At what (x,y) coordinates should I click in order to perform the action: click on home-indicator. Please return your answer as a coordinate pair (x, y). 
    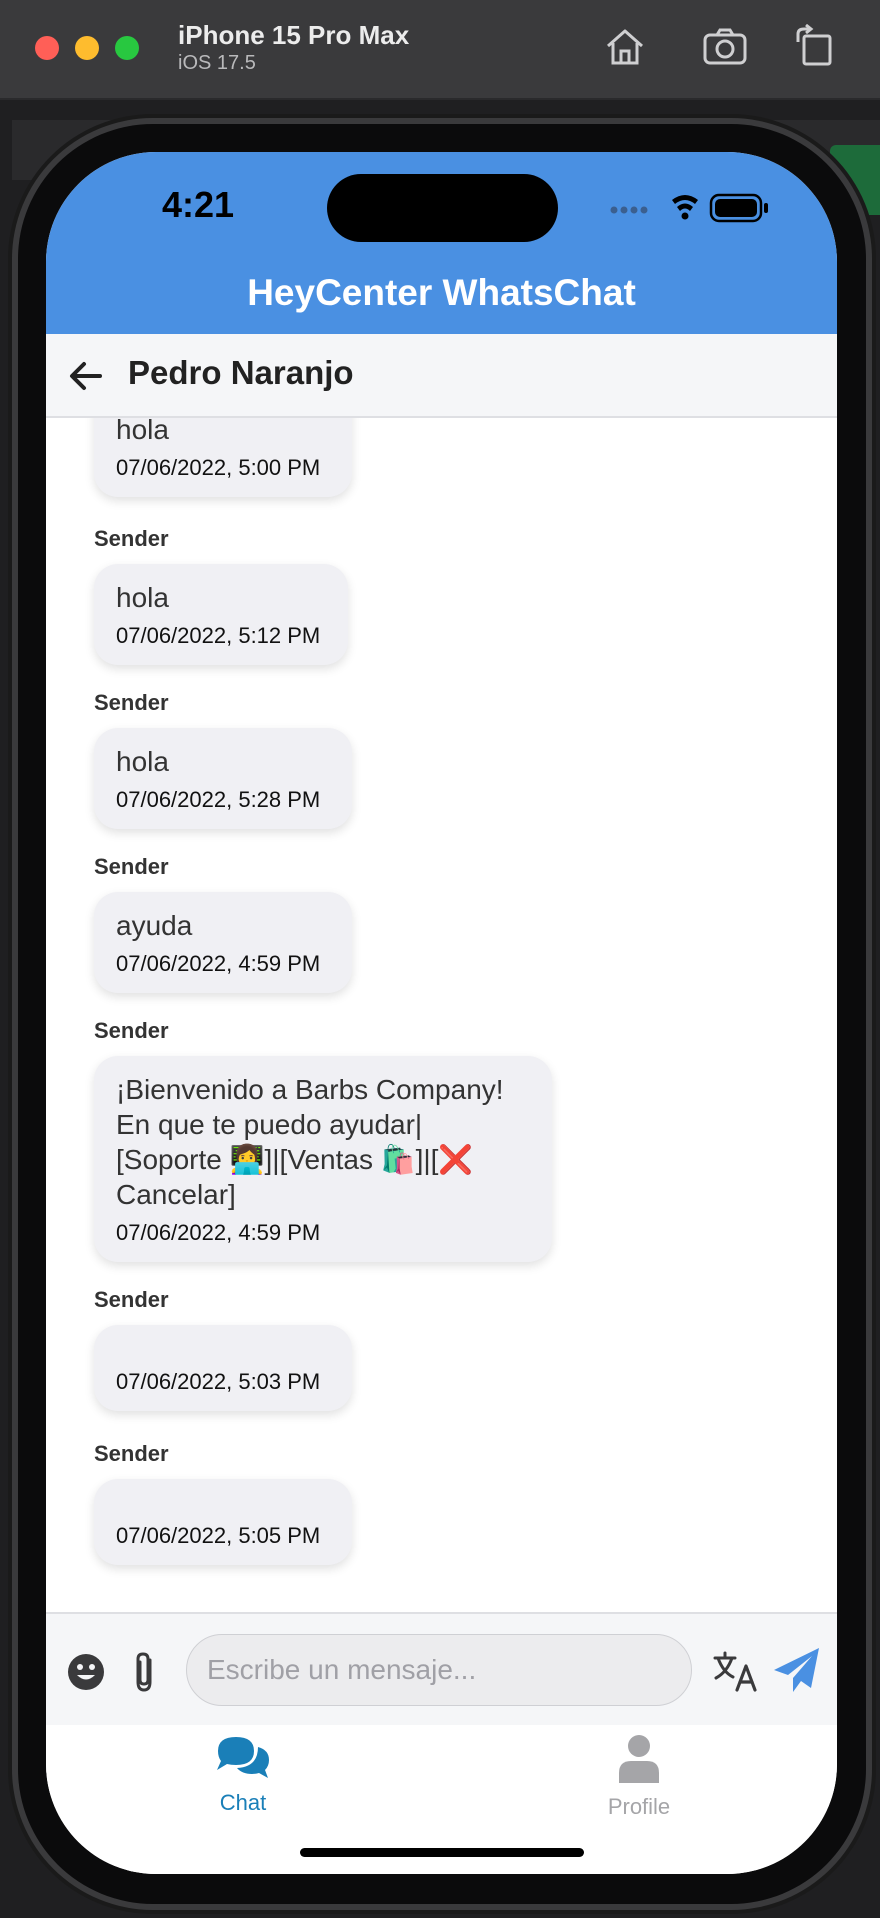
    Looking at the image, I should click on (442, 1852).